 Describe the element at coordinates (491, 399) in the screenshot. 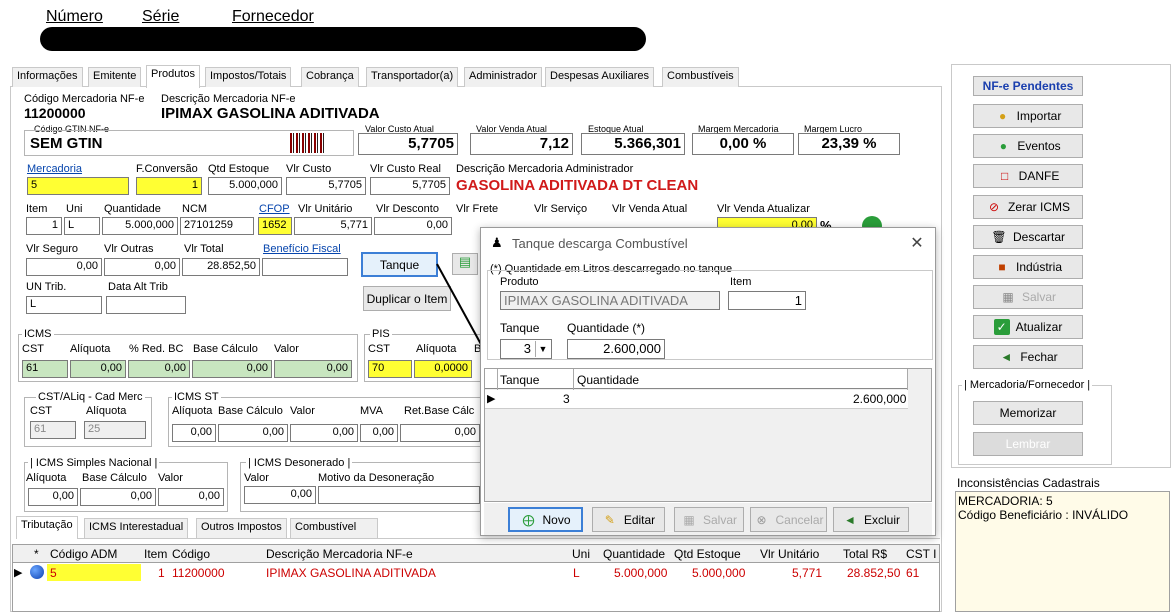

I see `dialog-row-pointer-icon: ▶` at that location.